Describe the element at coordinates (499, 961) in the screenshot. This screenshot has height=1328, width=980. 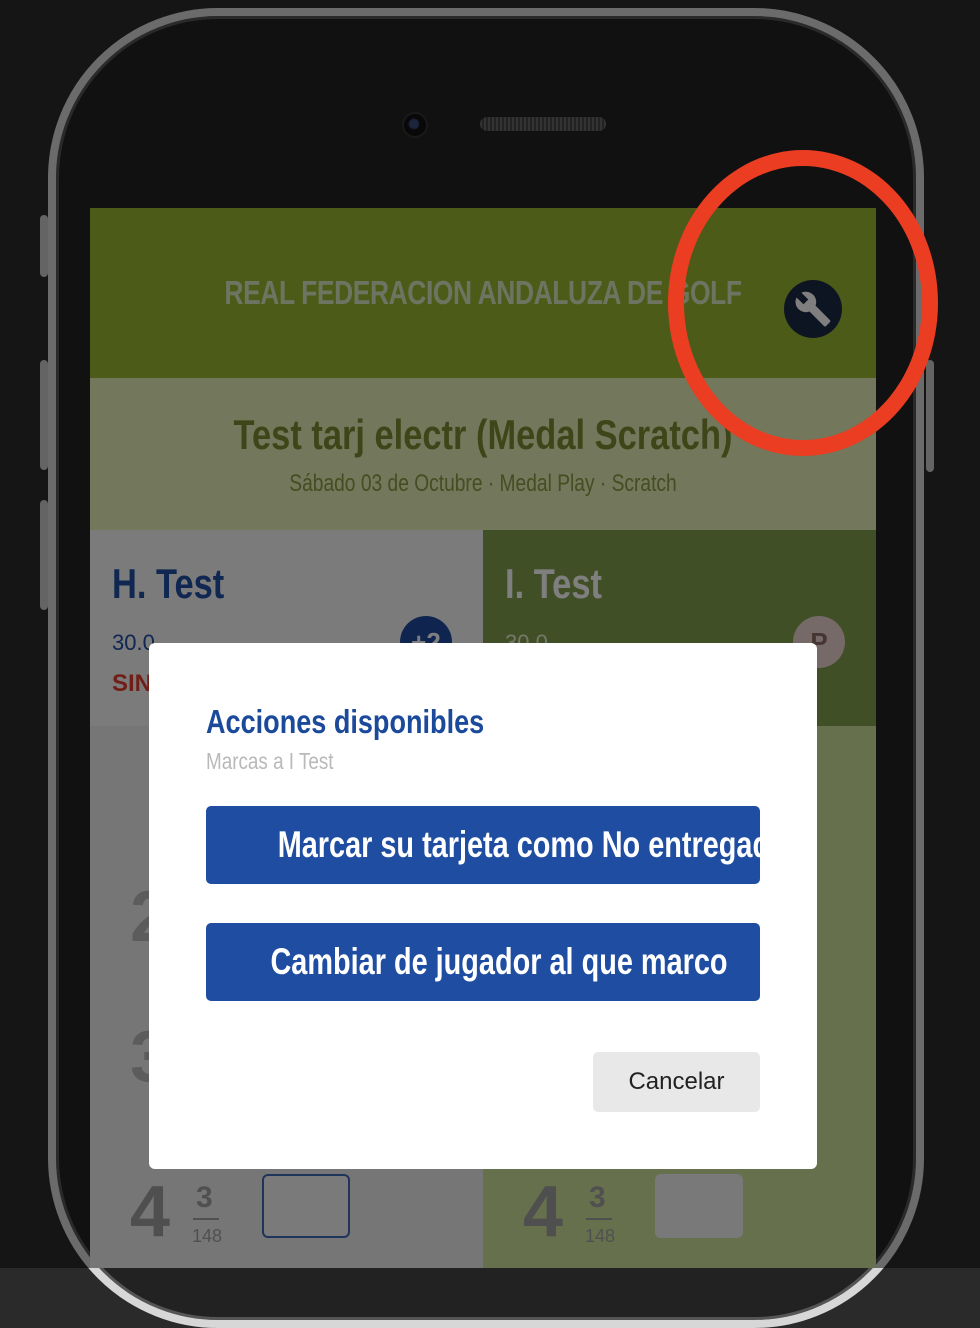
I see `button-label: Cambiar de jugador al que marco` at that location.